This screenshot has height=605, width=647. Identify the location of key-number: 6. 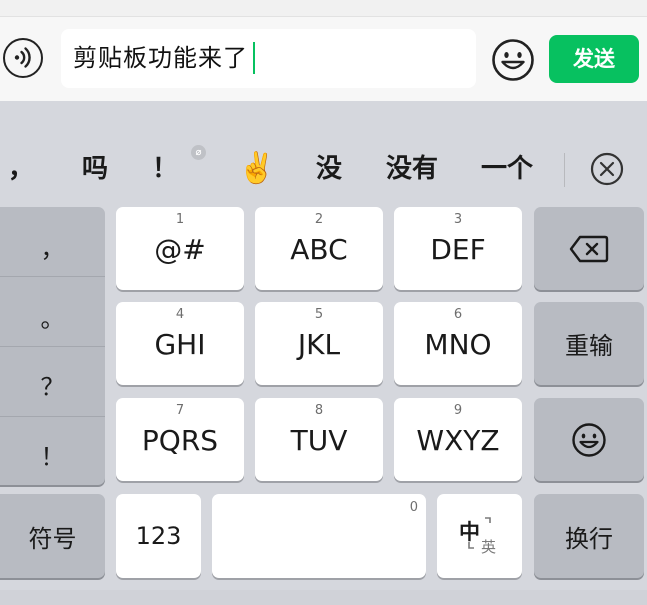
(458, 314).